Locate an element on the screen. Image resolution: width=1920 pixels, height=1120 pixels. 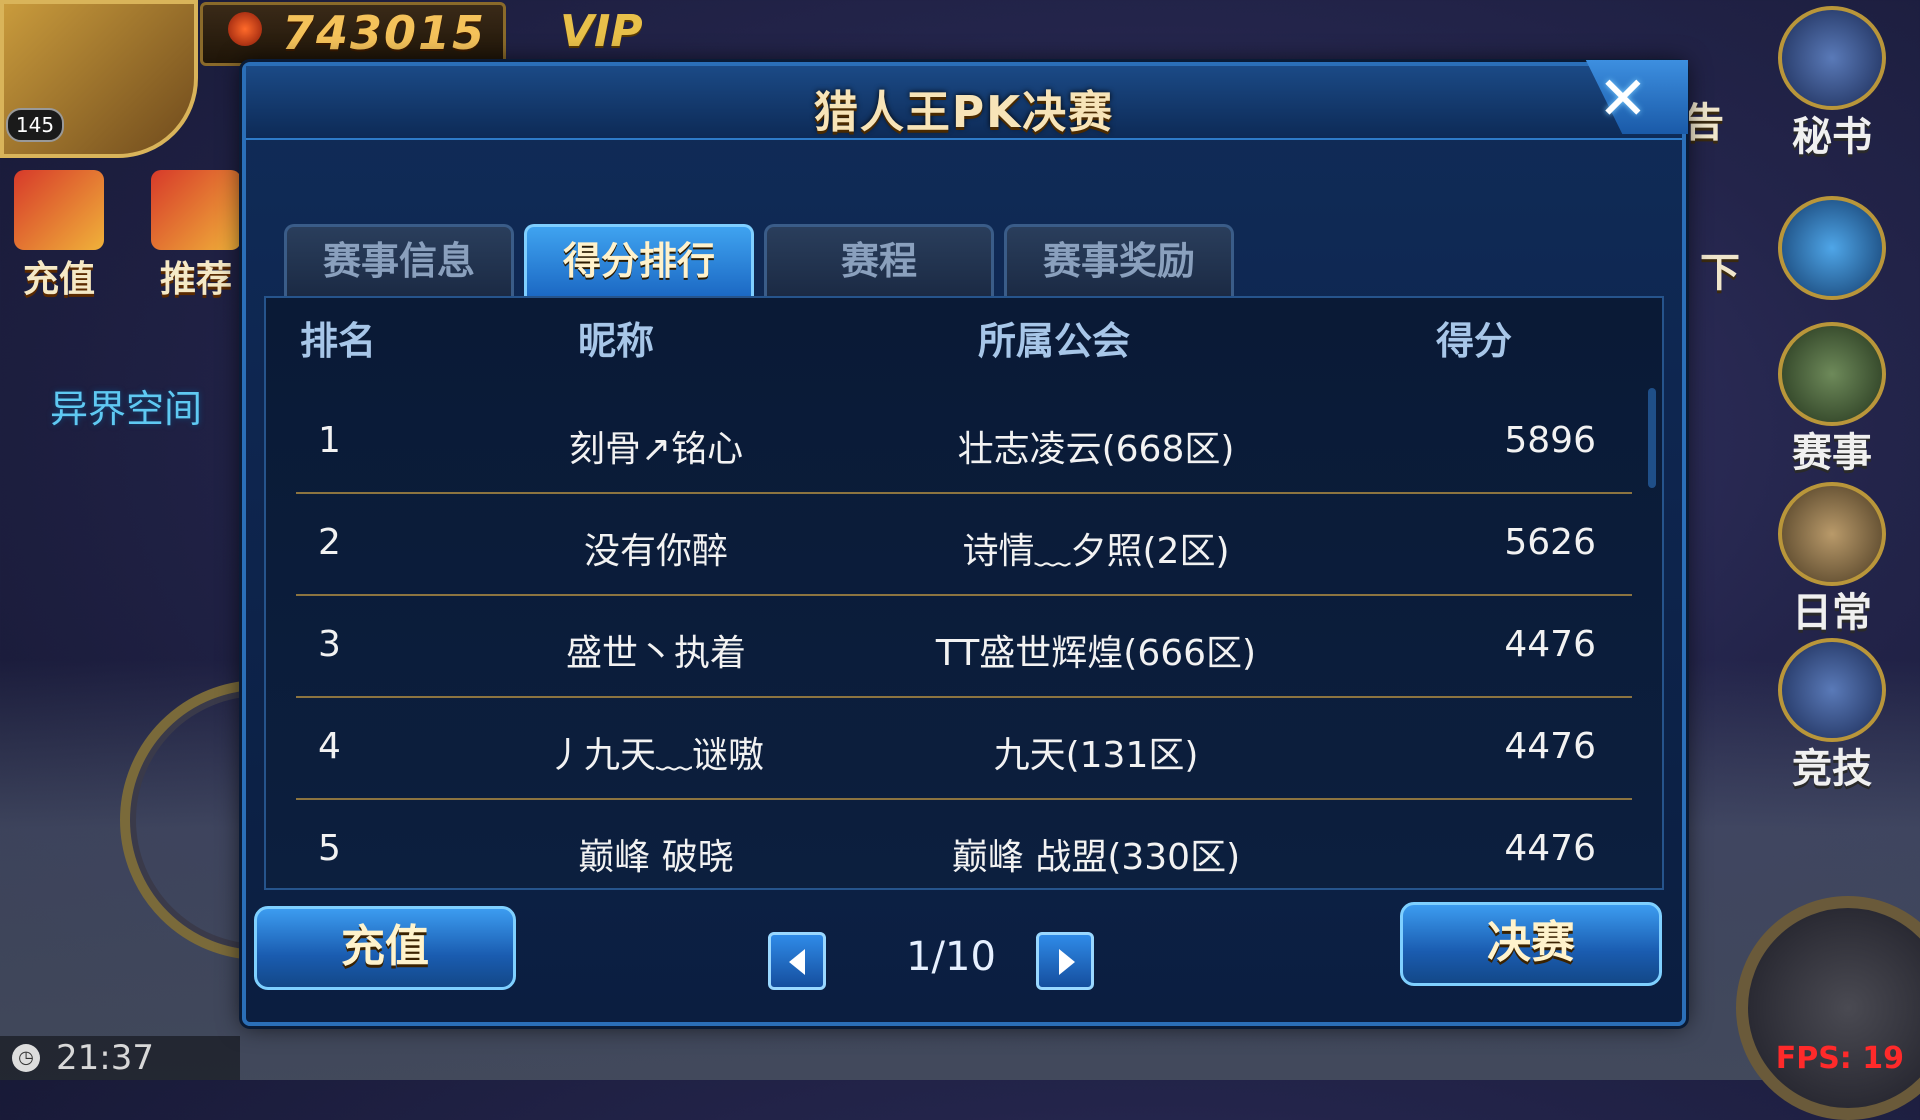
rank-cell: 2 is located at coordinates (329, 542).